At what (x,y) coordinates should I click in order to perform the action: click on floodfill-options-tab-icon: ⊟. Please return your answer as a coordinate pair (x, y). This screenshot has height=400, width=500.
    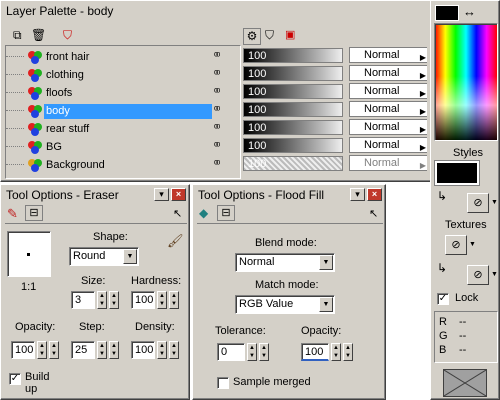
    Looking at the image, I should click on (226, 213).